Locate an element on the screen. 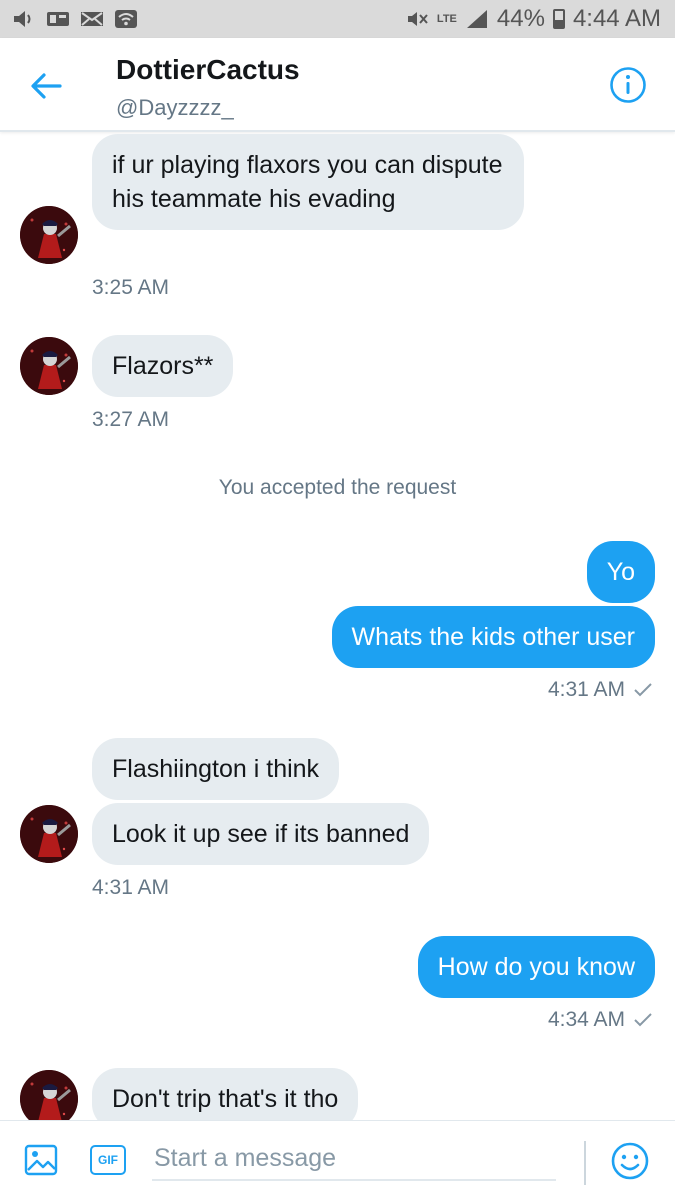  message-text: Flazors** is located at coordinates (163, 366).